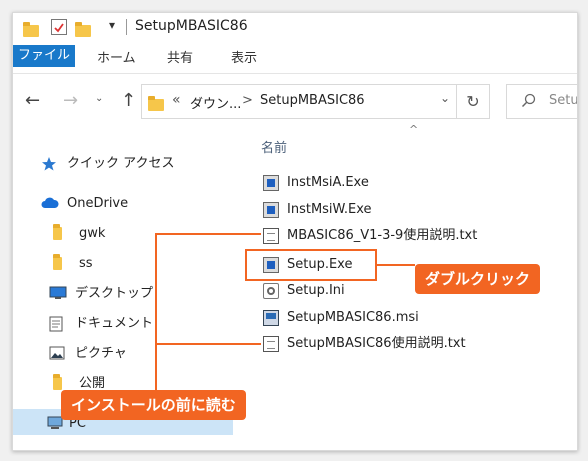 The image size is (588, 461). I want to click on settings-file-icon, so click(271, 291).